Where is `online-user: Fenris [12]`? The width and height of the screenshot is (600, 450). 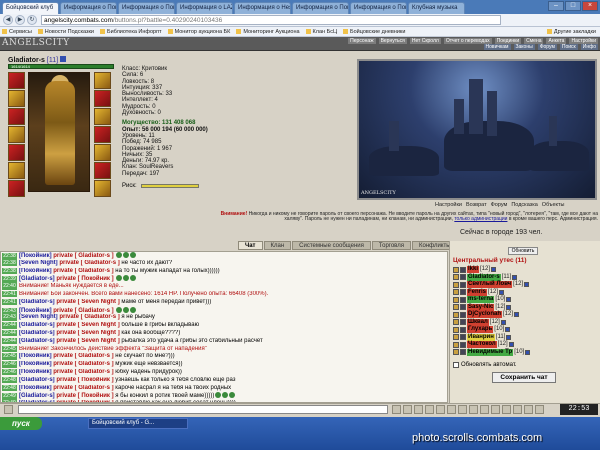 online-user: Fenris [12] is located at coordinates (479, 292).